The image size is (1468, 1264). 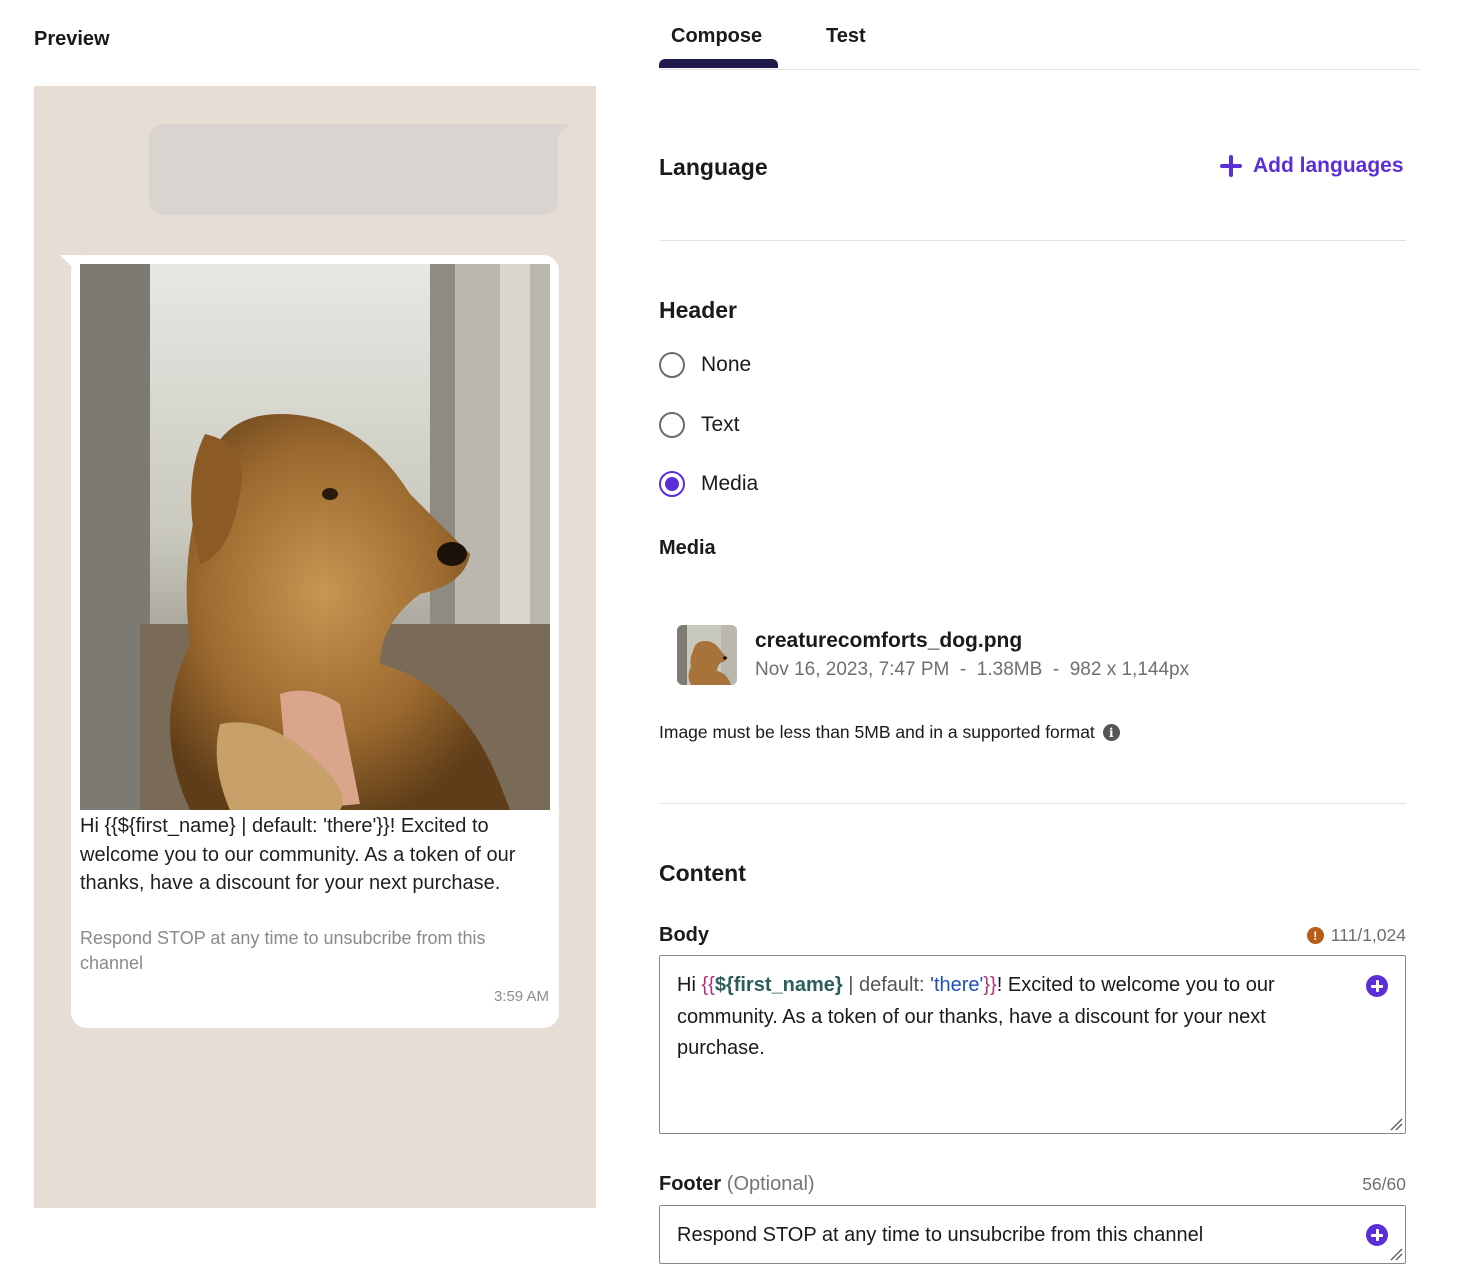 What do you see at coordinates (1129, 669) in the screenshot?
I see `file-dimensions: 982 x 1,144px` at bounding box center [1129, 669].